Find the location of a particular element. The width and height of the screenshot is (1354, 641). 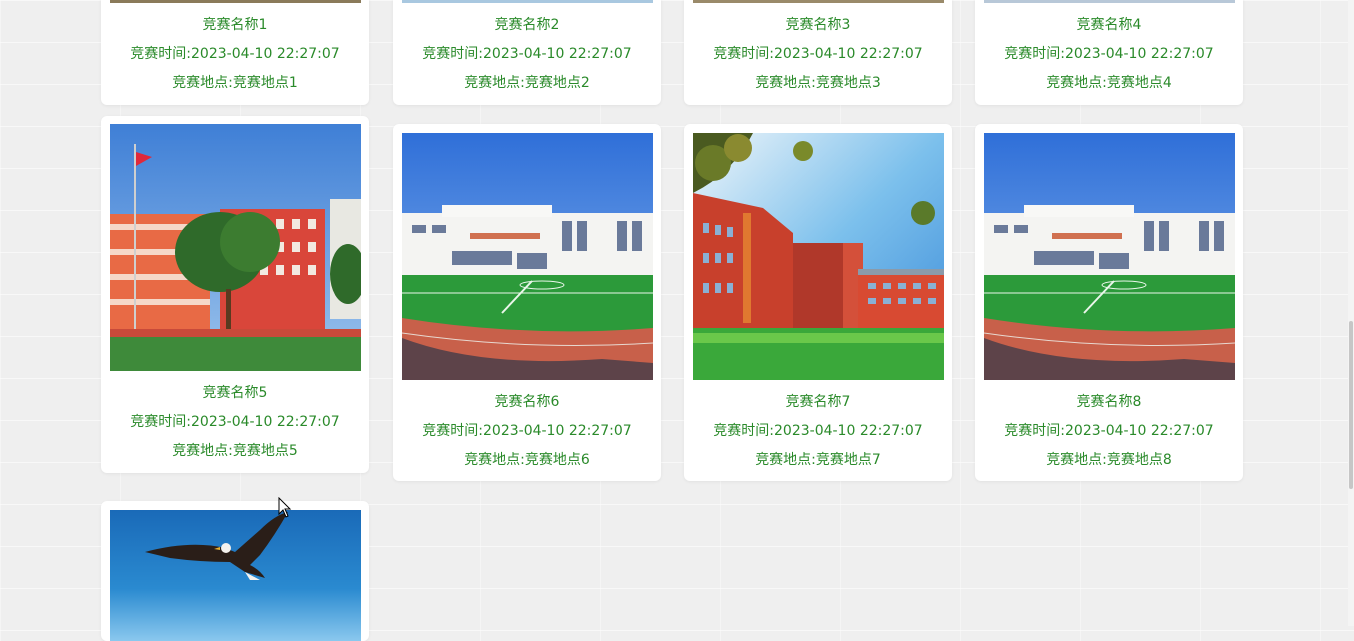

competition-place: 竞赛地点:竞赛地点8 is located at coordinates (1109, 460).